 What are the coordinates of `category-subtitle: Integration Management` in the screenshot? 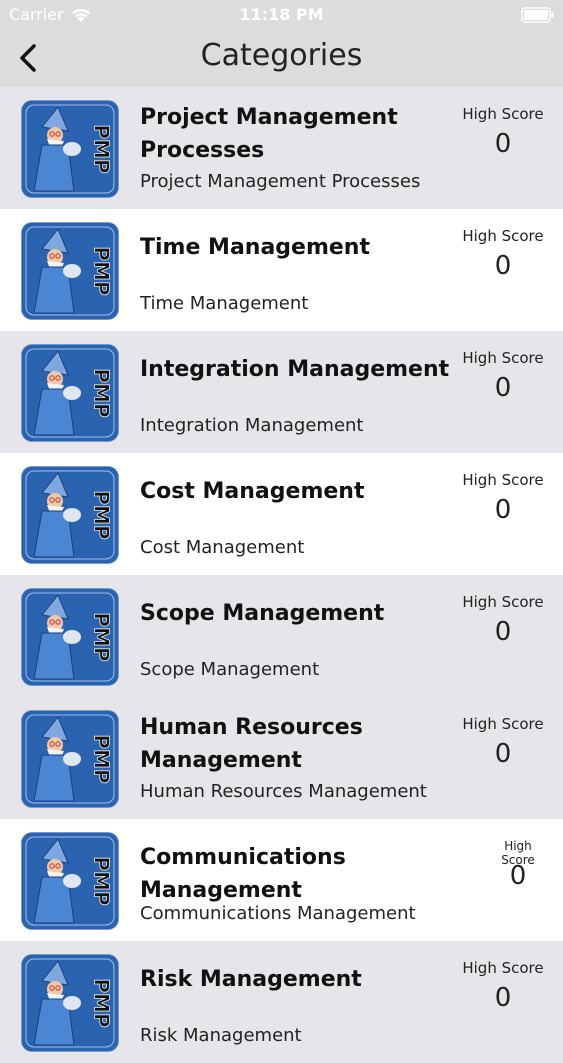 It's located at (252, 425).